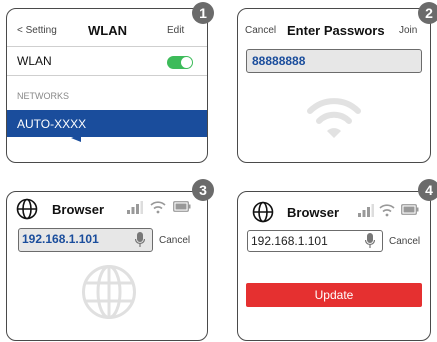  Describe the element at coordinates (427, 190) in the screenshot. I see `step-badge-4: 4` at that location.